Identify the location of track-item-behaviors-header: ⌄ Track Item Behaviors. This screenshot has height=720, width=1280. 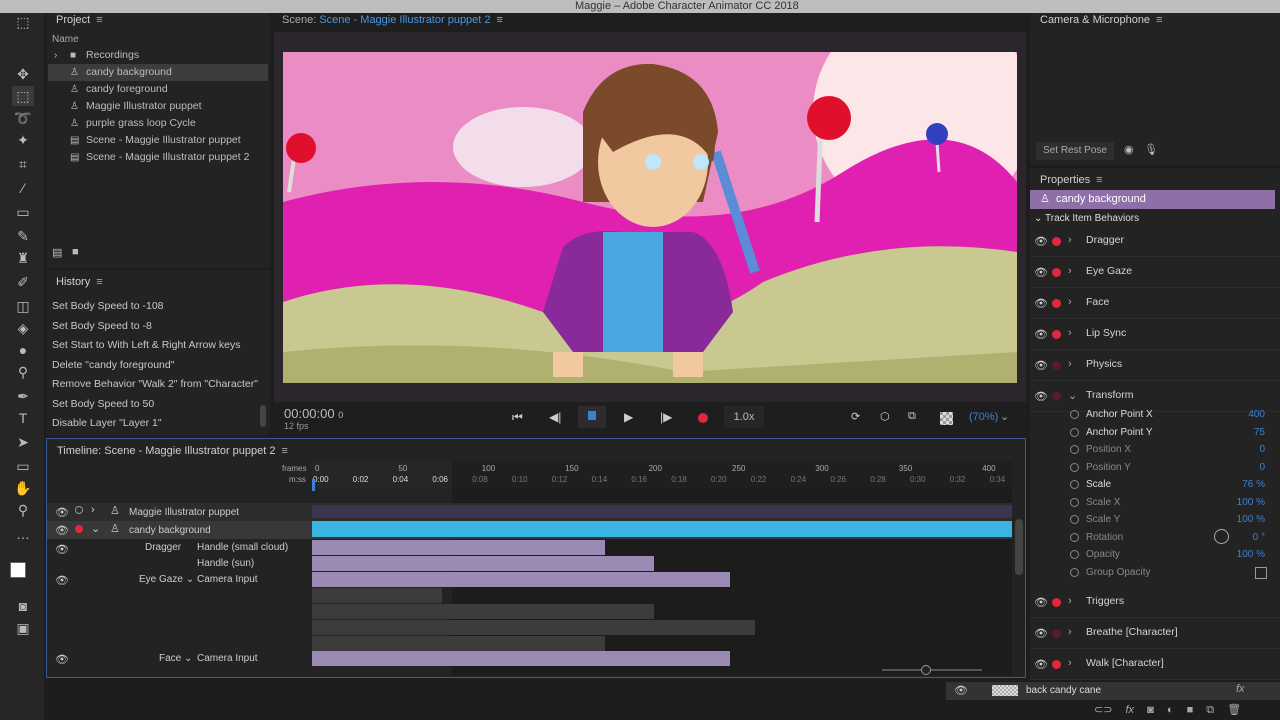
(1086, 218).